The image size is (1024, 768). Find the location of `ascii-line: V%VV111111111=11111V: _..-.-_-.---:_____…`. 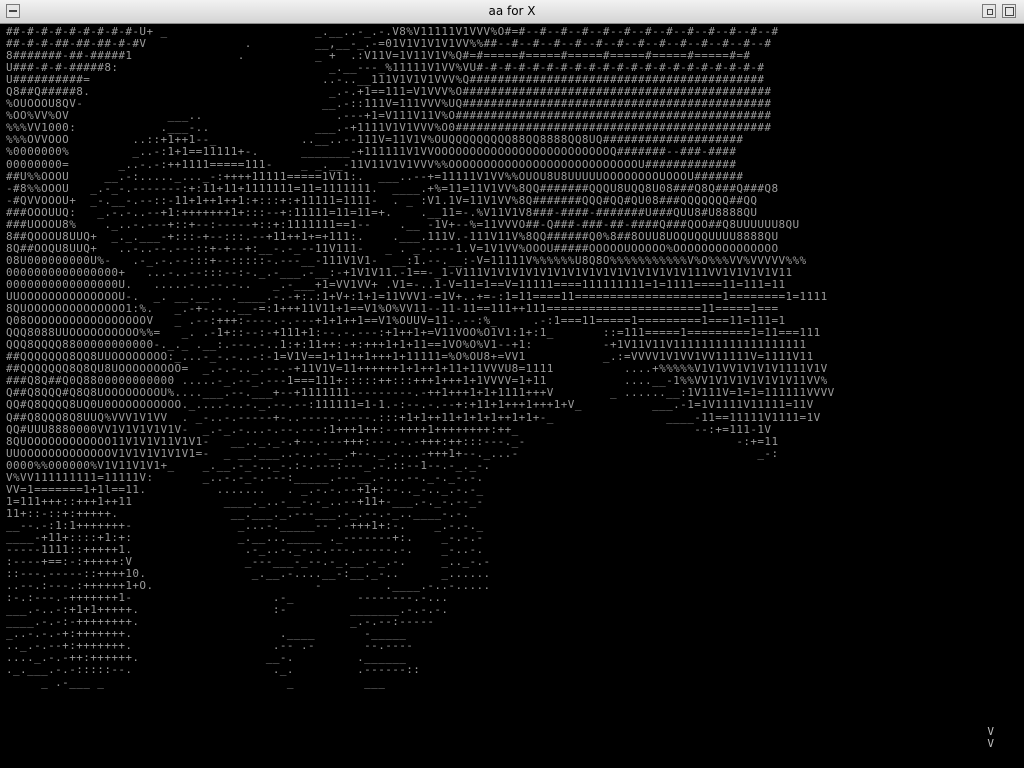

ascii-line: V%VV111111111=11111V: _..-.-_-.---:_____… is located at coordinates (245, 477).